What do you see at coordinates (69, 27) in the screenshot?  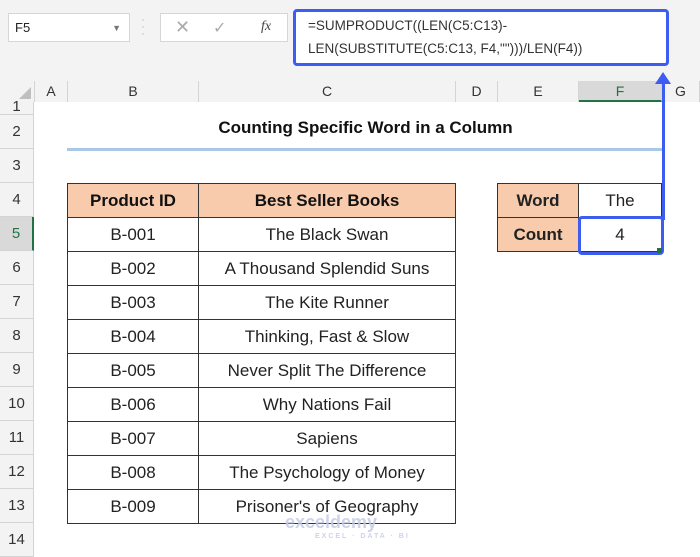 I see `name-box: F5 ▼` at bounding box center [69, 27].